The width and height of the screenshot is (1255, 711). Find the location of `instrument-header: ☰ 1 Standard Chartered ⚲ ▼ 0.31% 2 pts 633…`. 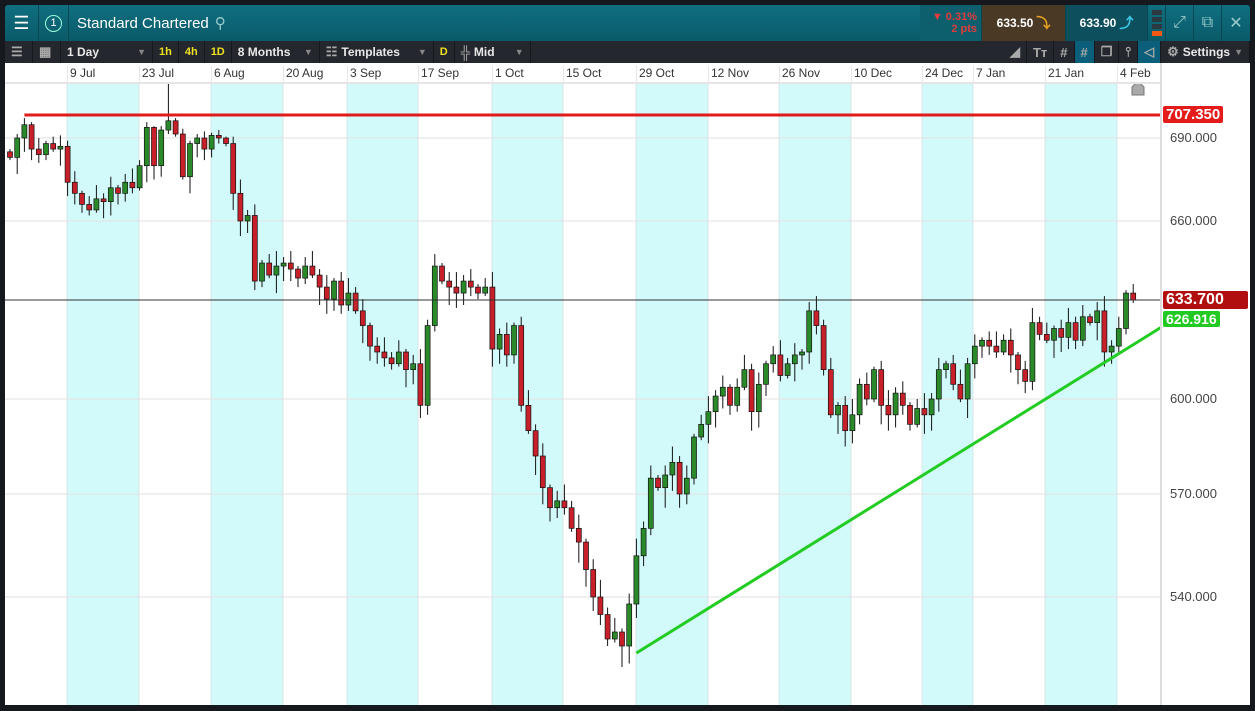

instrument-header: ☰ 1 Standard Chartered ⚲ ▼ 0.31% 2 pts 633… is located at coordinates (627, 23).